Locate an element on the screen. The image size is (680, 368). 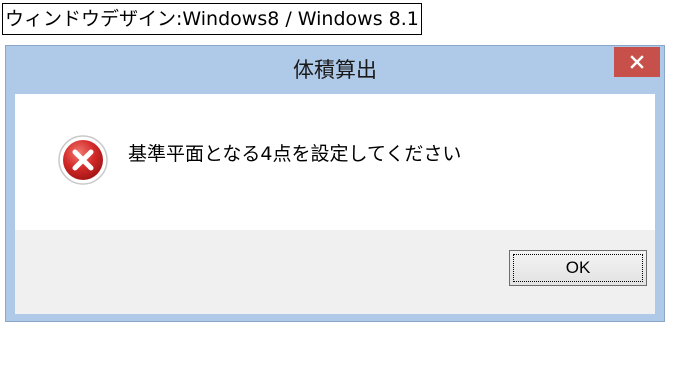
caption-label: ウィンドウデザイン:Windows8 / Windows 8.1 is located at coordinates (212, 19).